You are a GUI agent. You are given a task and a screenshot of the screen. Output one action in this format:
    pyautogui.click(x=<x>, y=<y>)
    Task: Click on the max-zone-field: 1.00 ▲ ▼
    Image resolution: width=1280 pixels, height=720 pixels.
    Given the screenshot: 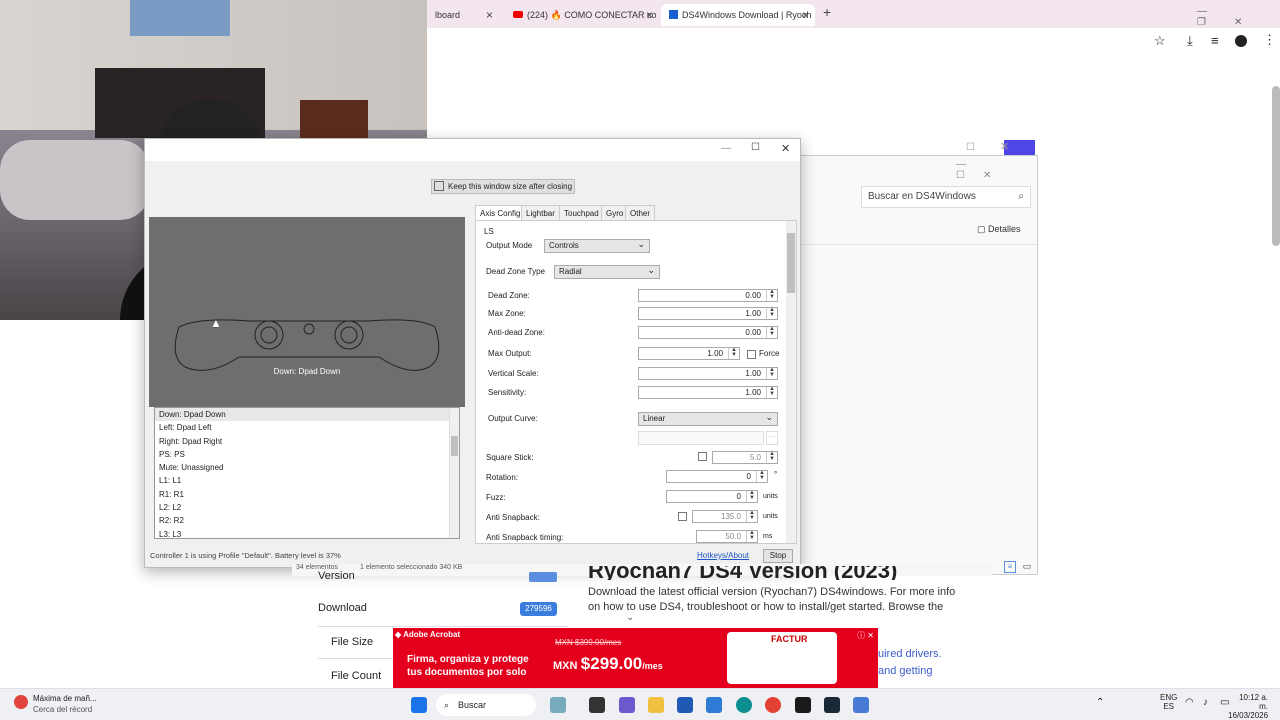 What is the action you would take?
    pyautogui.click(x=708, y=313)
    